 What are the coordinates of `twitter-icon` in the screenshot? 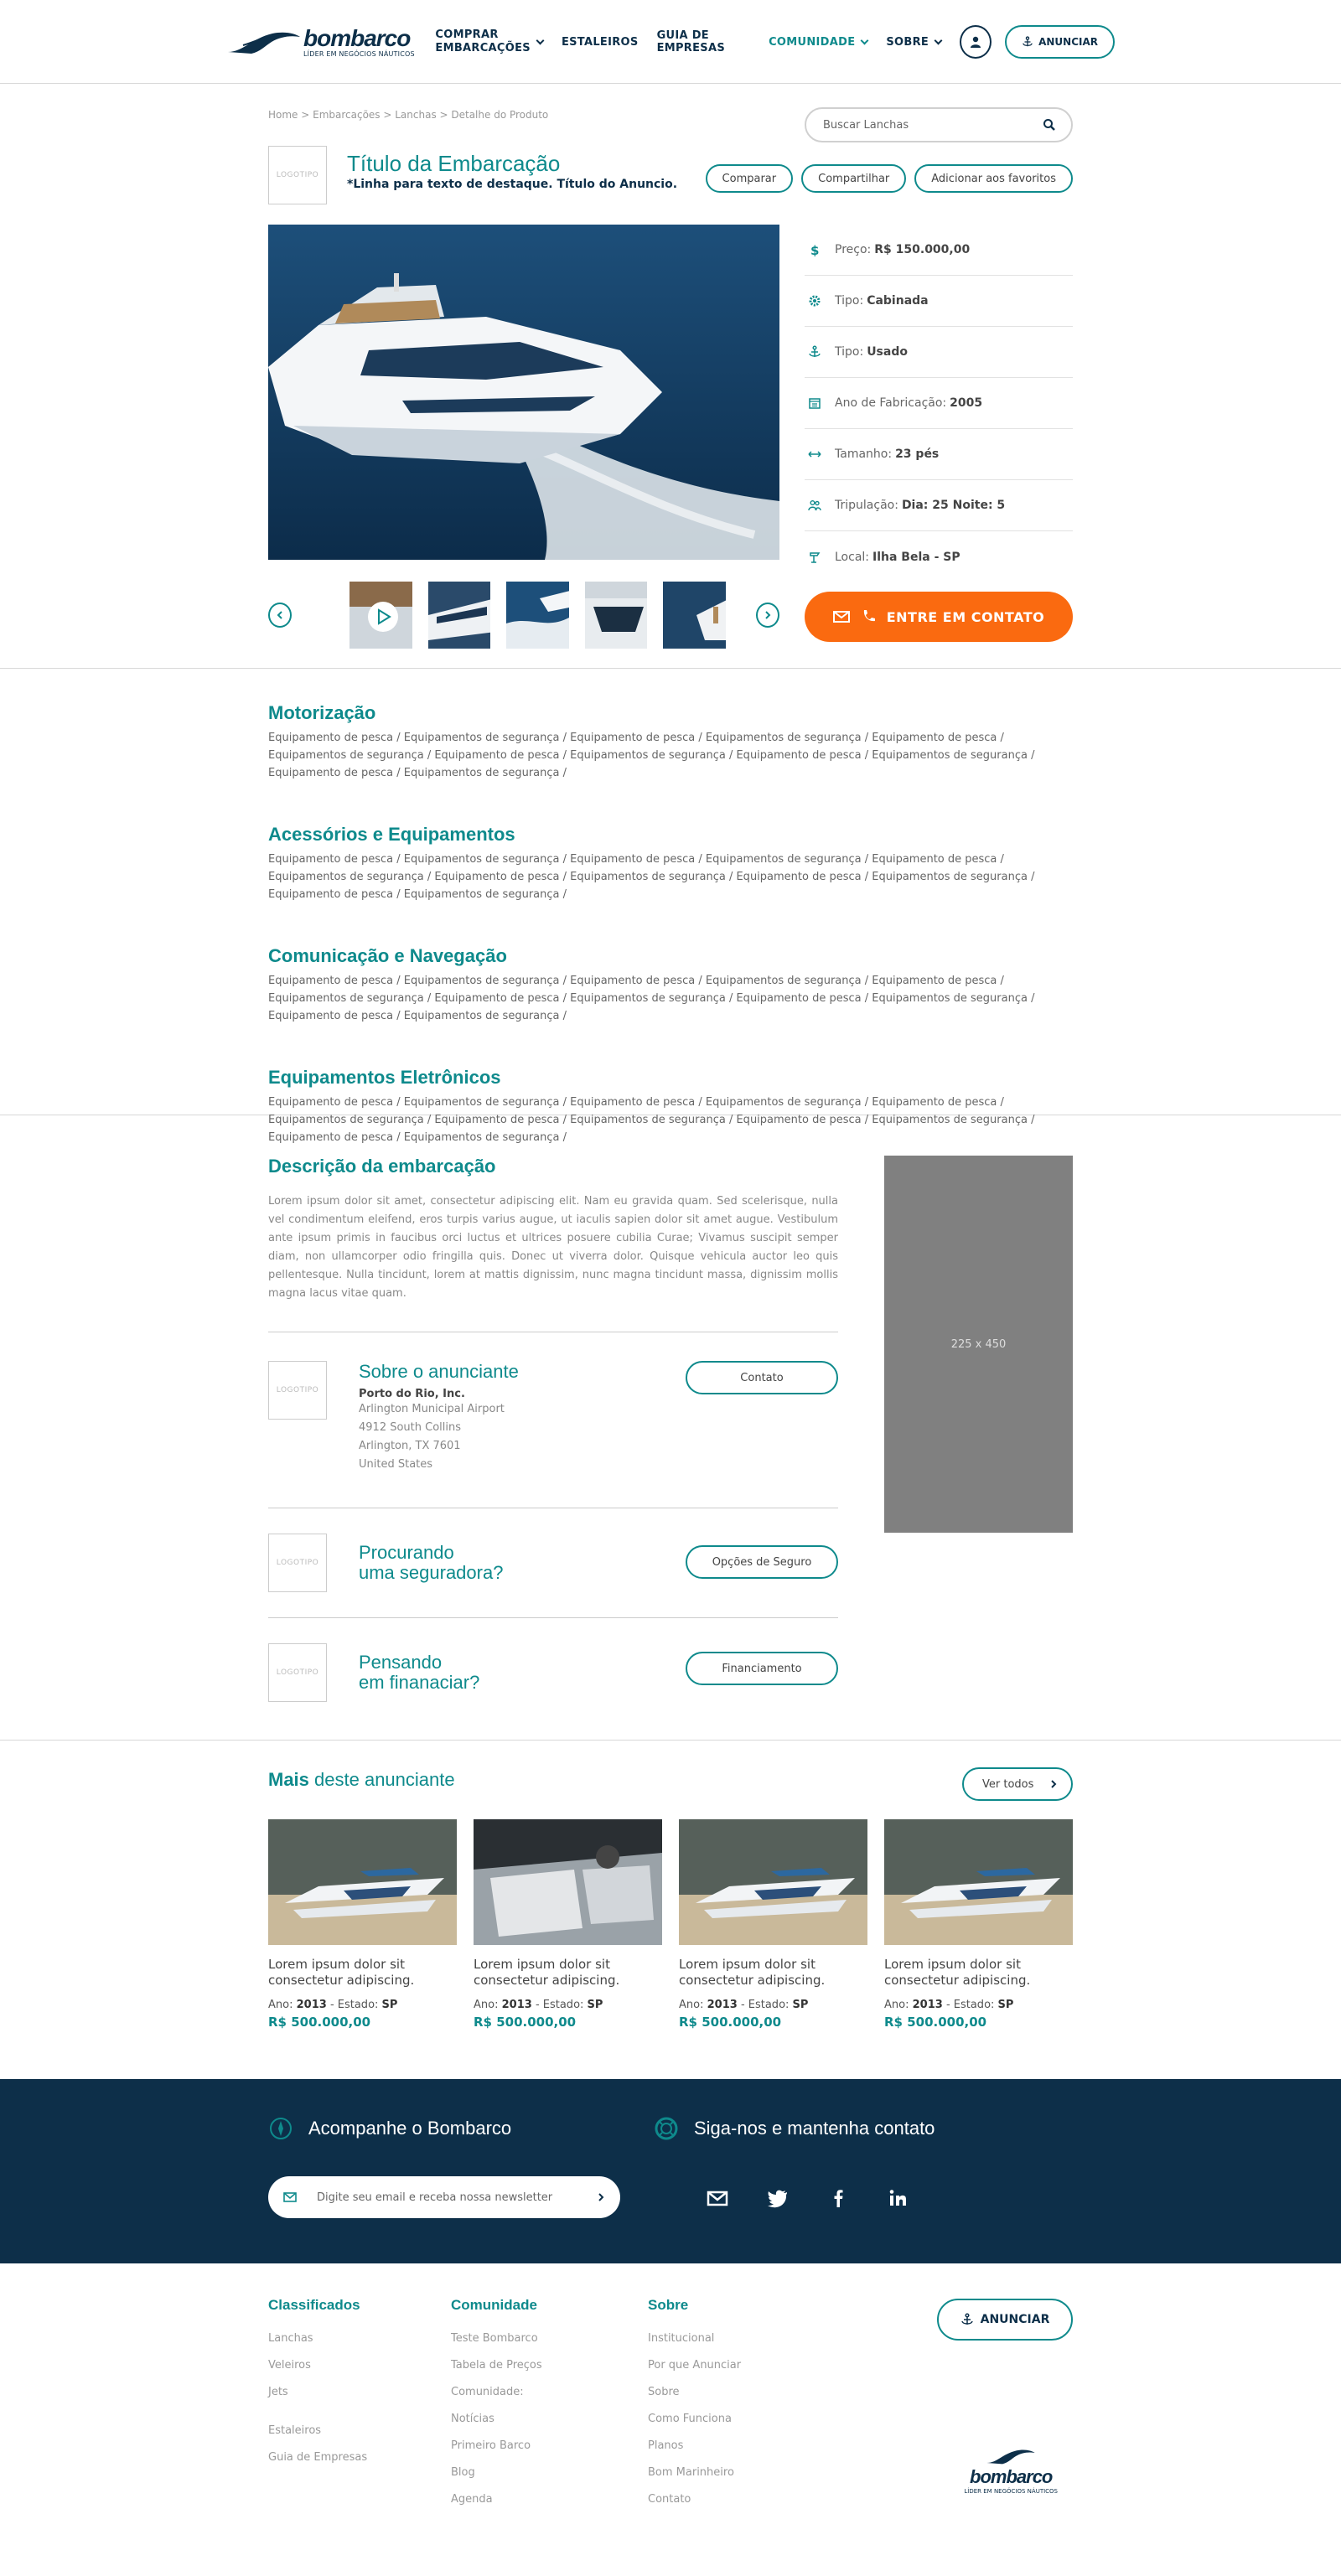 It's located at (778, 2199).